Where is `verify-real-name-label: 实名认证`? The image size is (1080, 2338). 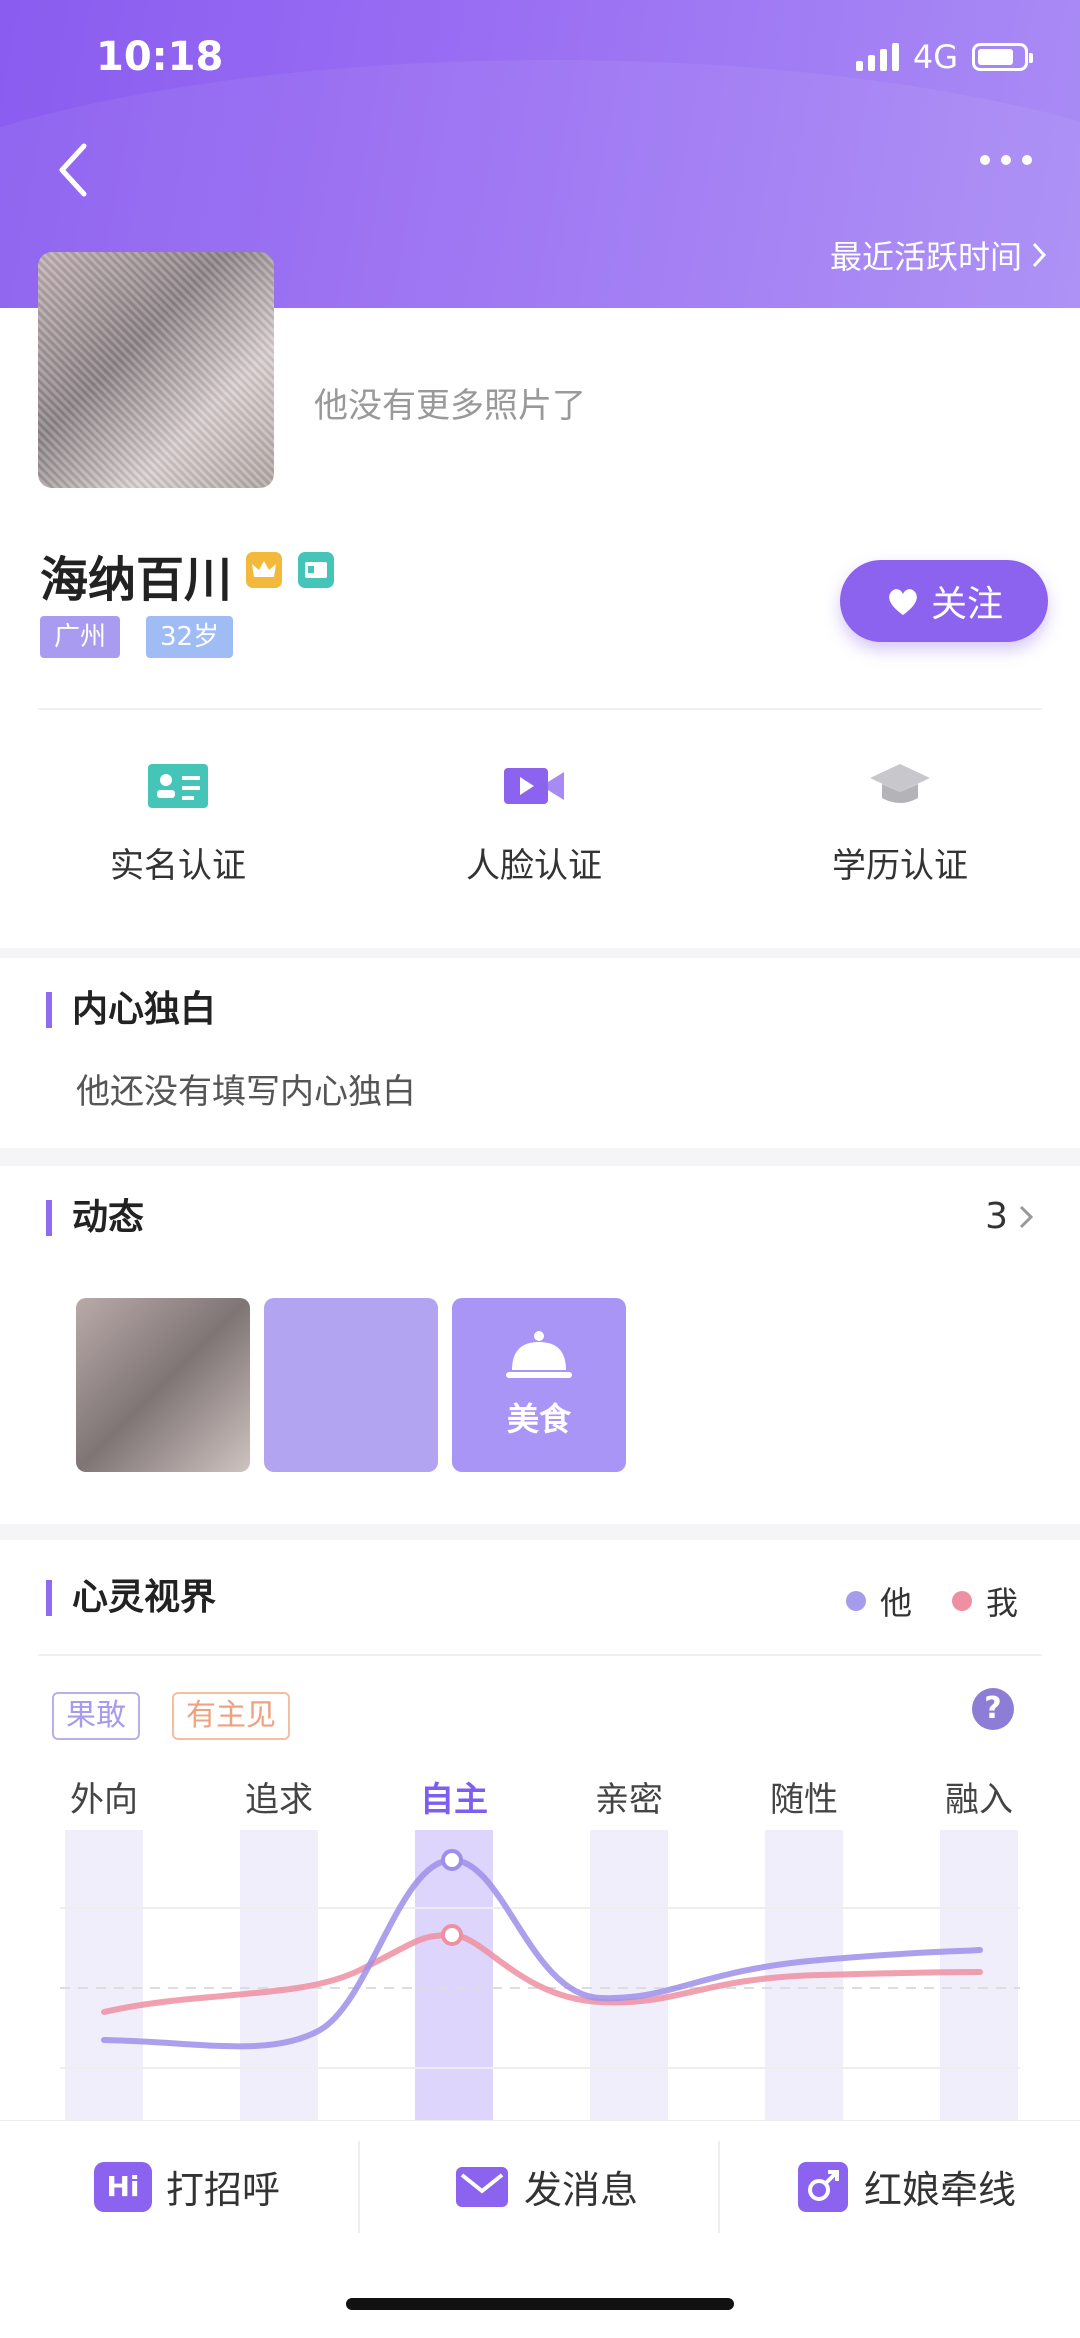 verify-real-name-label: 实名认证 is located at coordinates (178, 866).